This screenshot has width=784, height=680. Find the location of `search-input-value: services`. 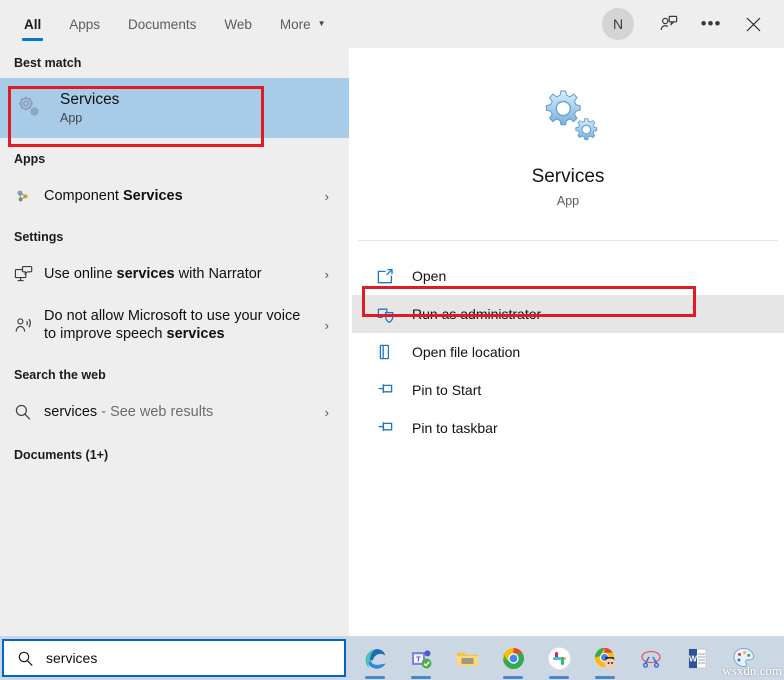

search-input-value: services is located at coordinates (72, 658).